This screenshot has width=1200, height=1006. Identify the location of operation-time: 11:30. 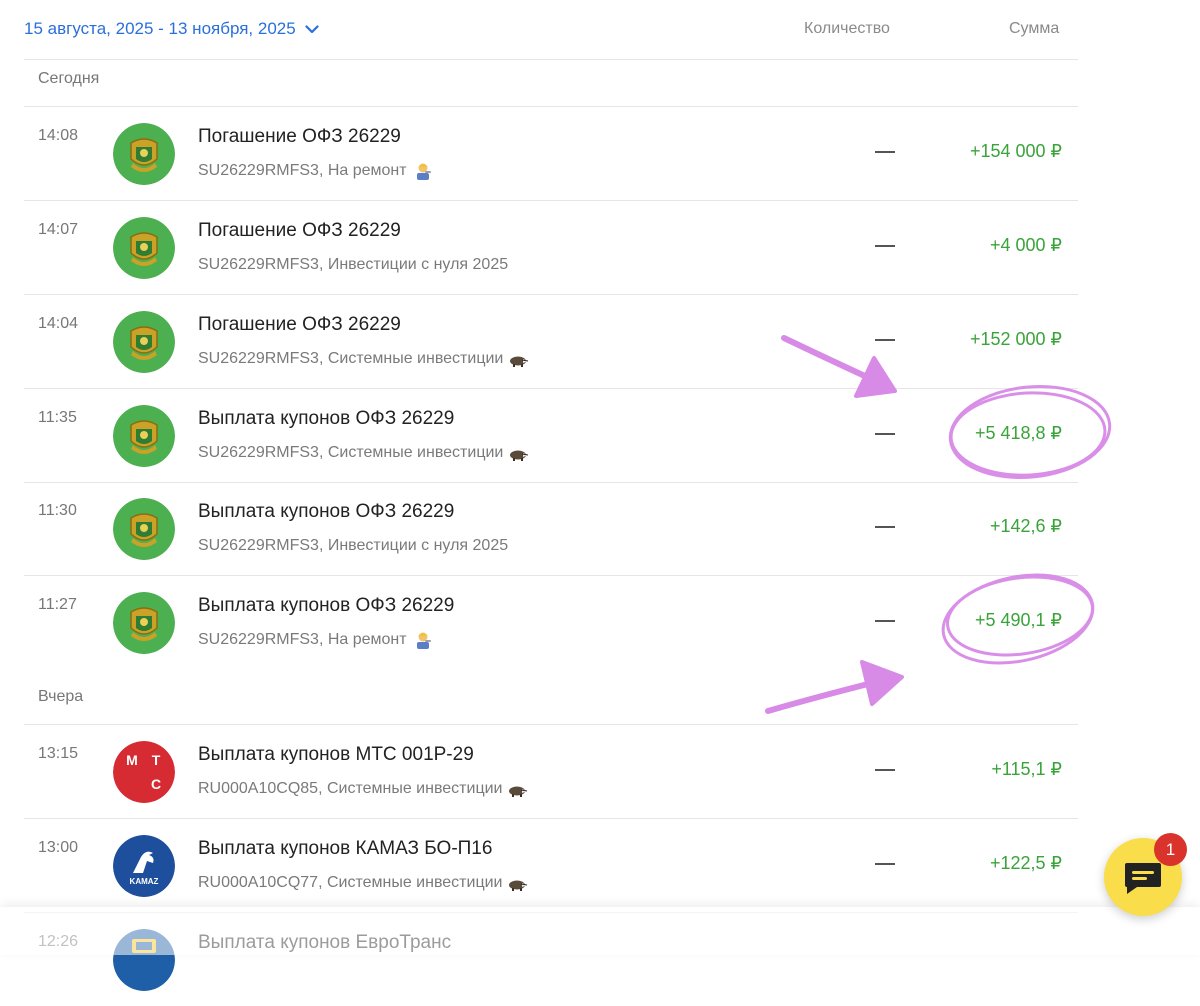
(57, 510).